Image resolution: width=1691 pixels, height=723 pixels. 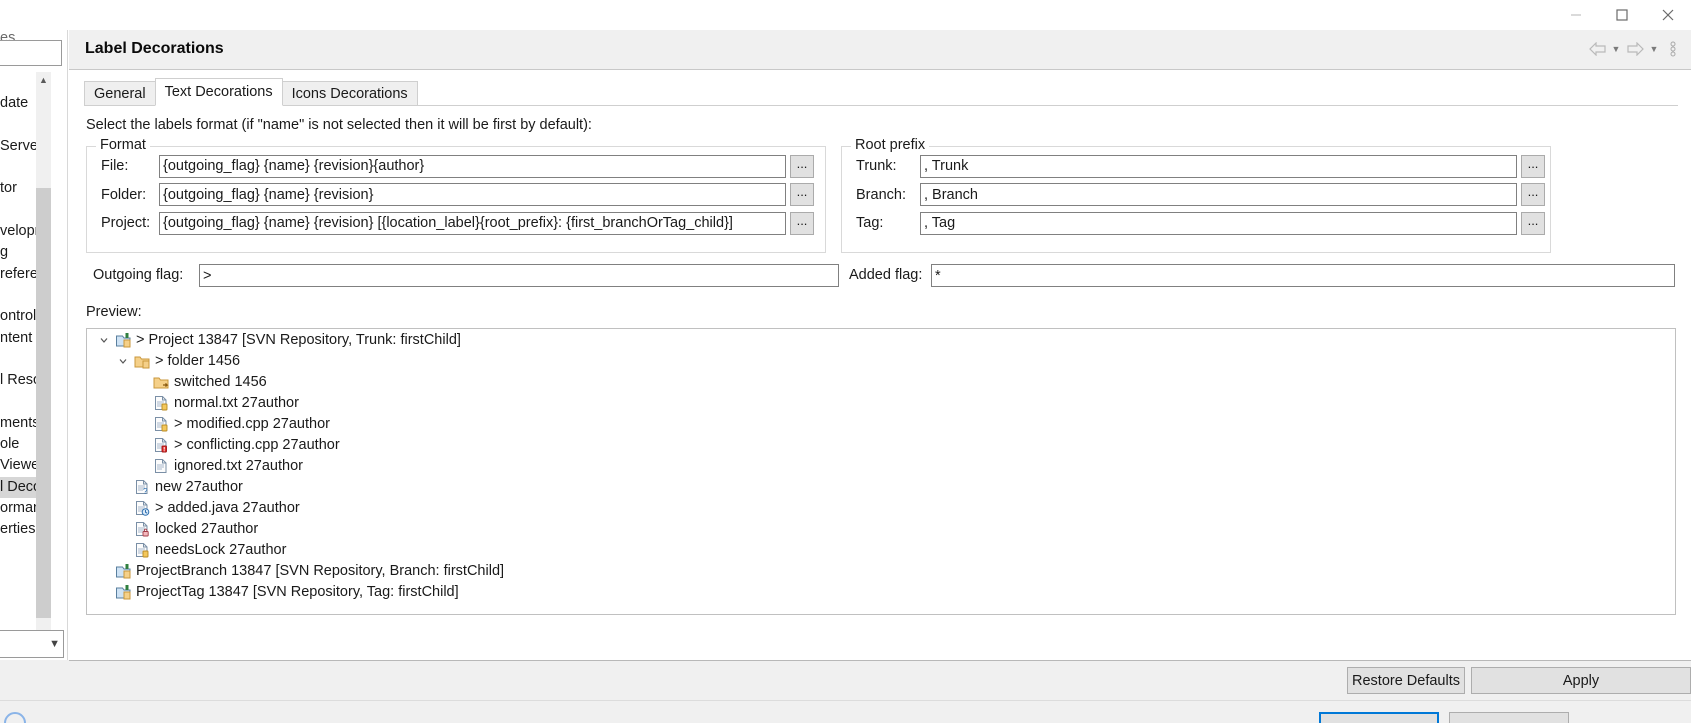 I want to click on window-titlebar, so click(x=845, y=15).